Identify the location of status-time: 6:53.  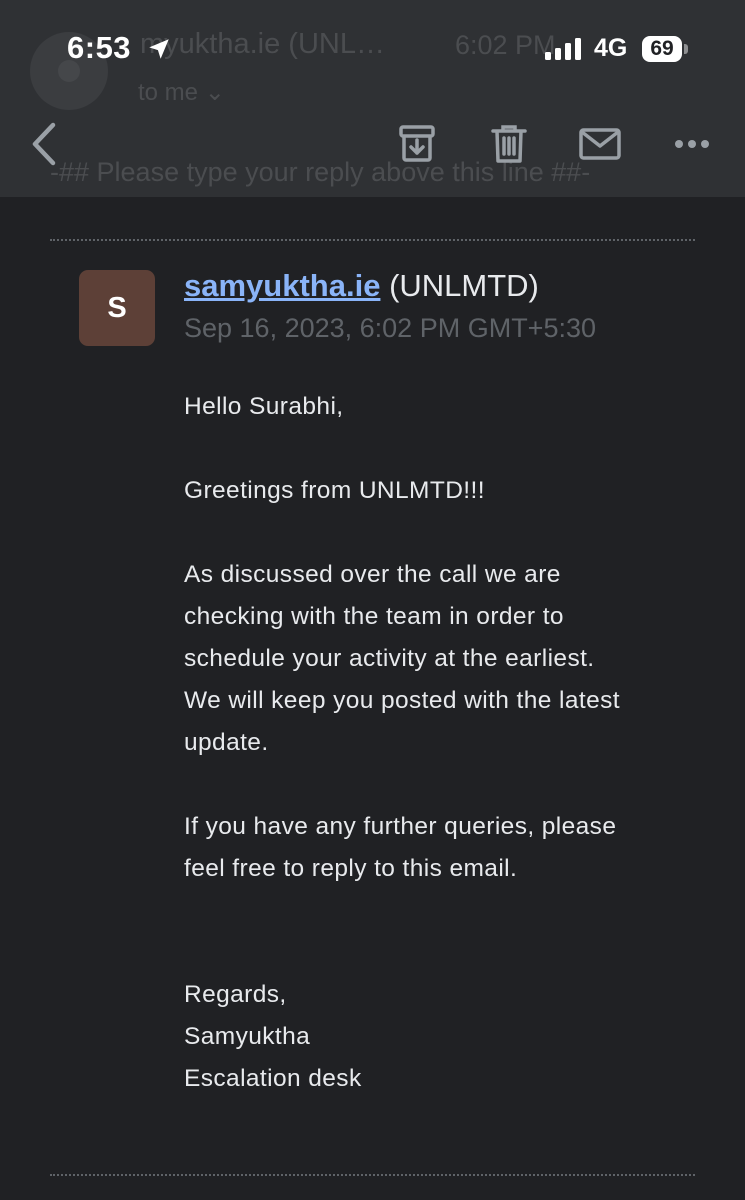
(99, 47).